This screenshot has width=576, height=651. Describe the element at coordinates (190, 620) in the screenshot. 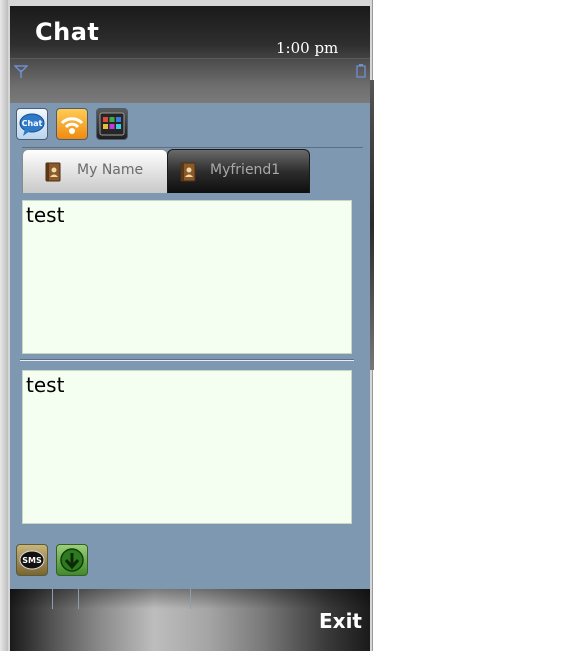

I see `softkey-bar: Exit` at that location.